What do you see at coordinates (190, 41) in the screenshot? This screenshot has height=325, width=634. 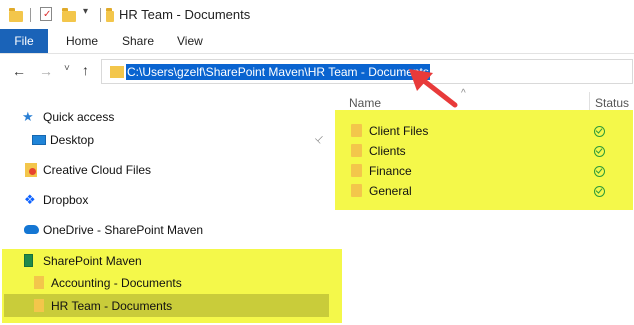 I see `tab-view: View` at bounding box center [190, 41].